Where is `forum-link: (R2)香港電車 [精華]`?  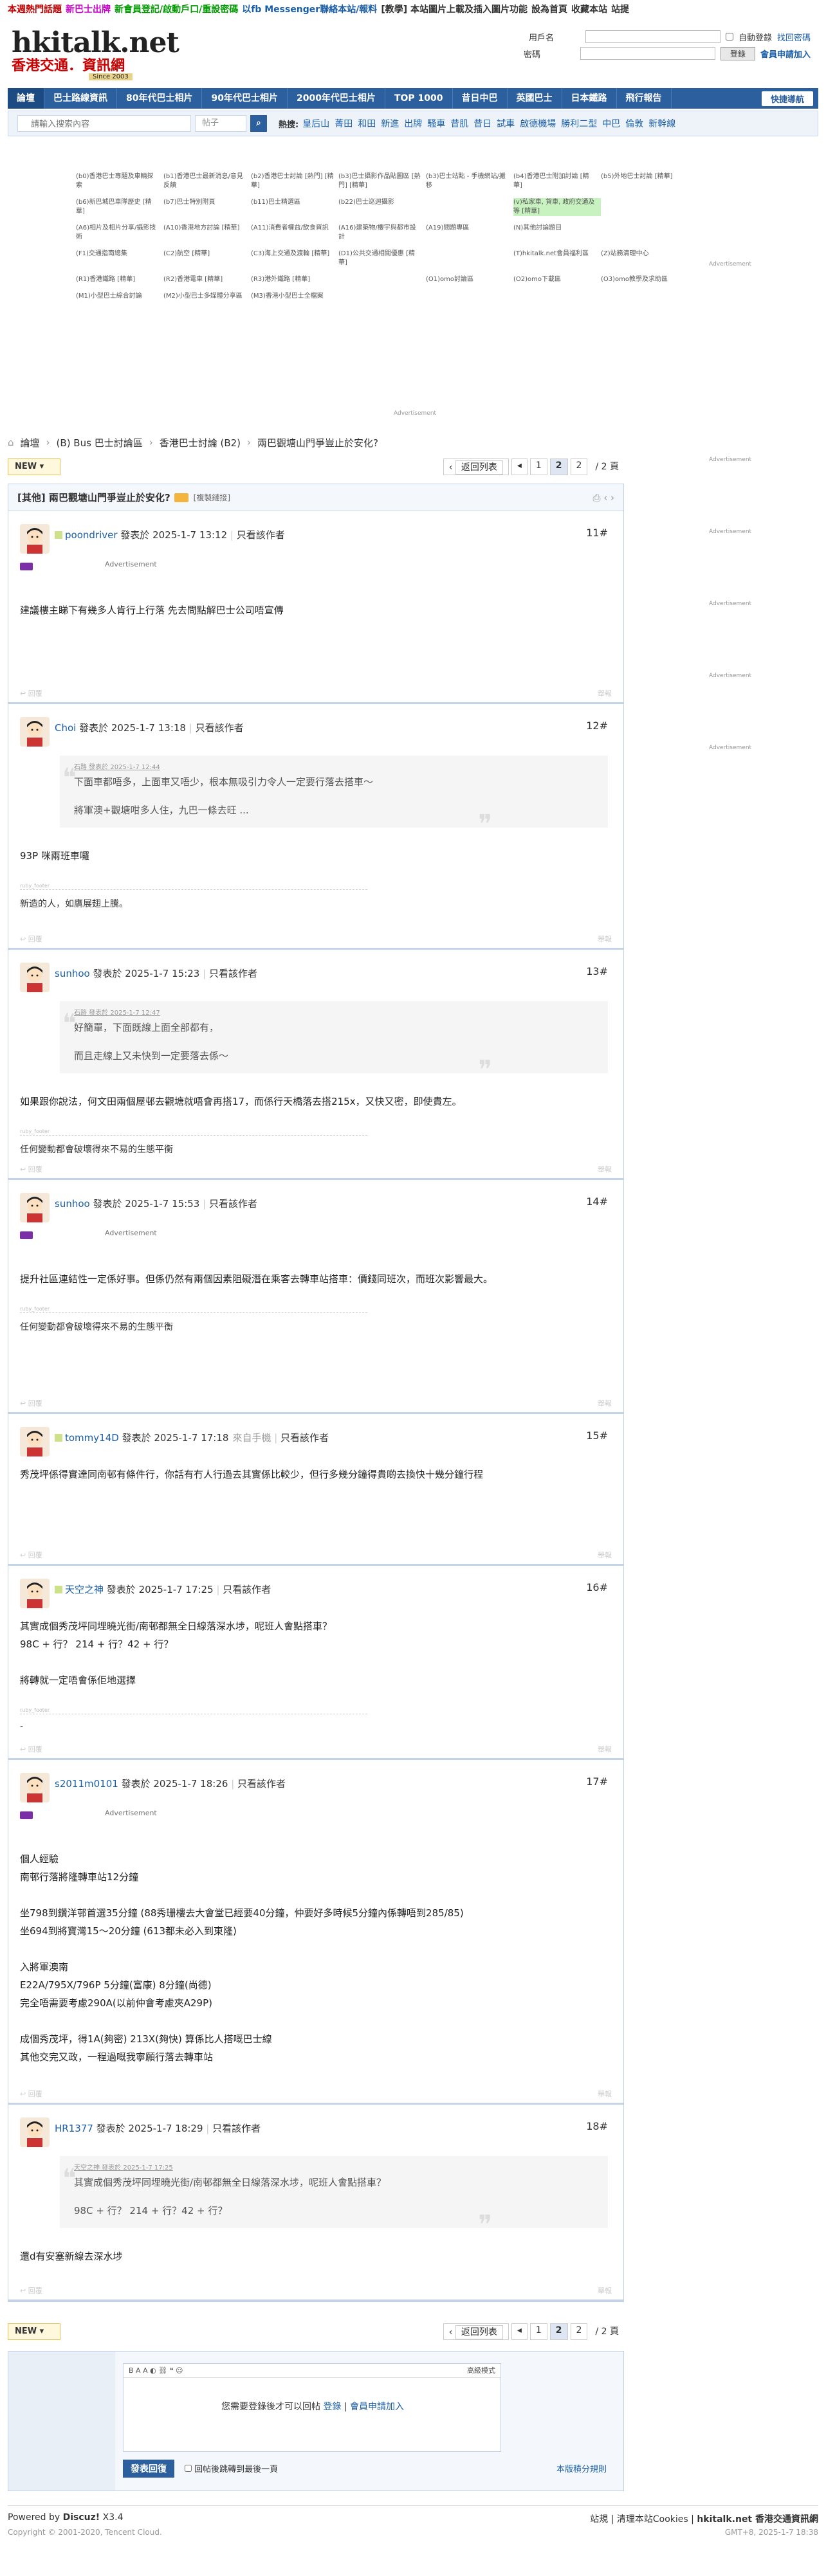
forum-link: (R2)香港電車 [精華] is located at coordinates (207, 279).